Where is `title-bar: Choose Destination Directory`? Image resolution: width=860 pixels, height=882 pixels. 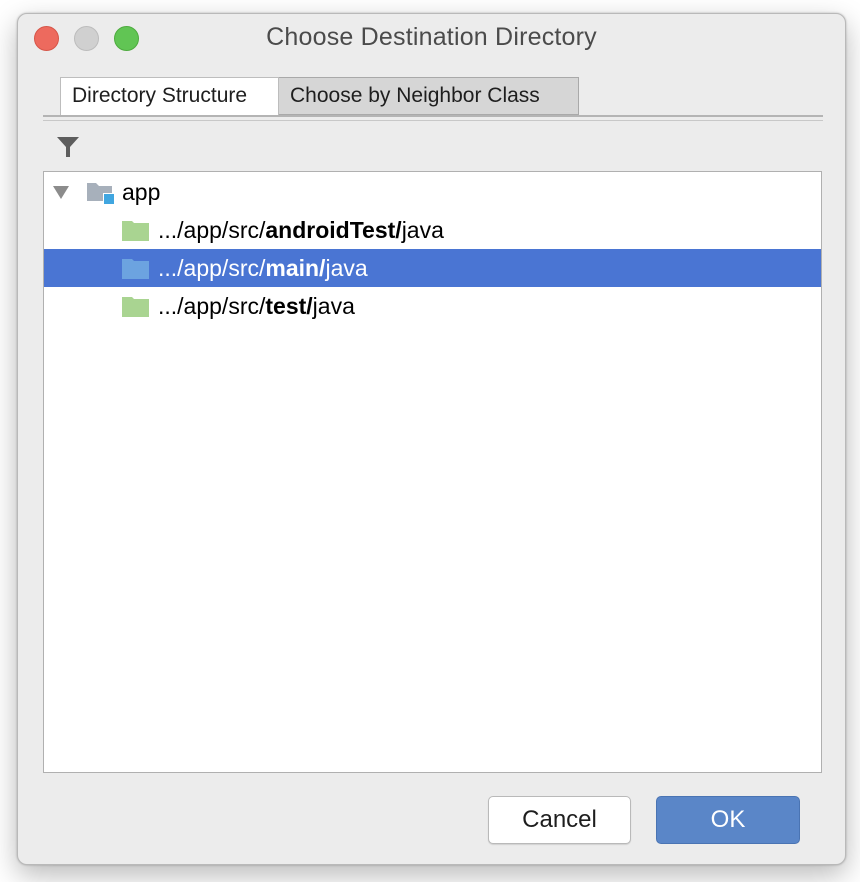
title-bar: Choose Destination Directory is located at coordinates (431, 38).